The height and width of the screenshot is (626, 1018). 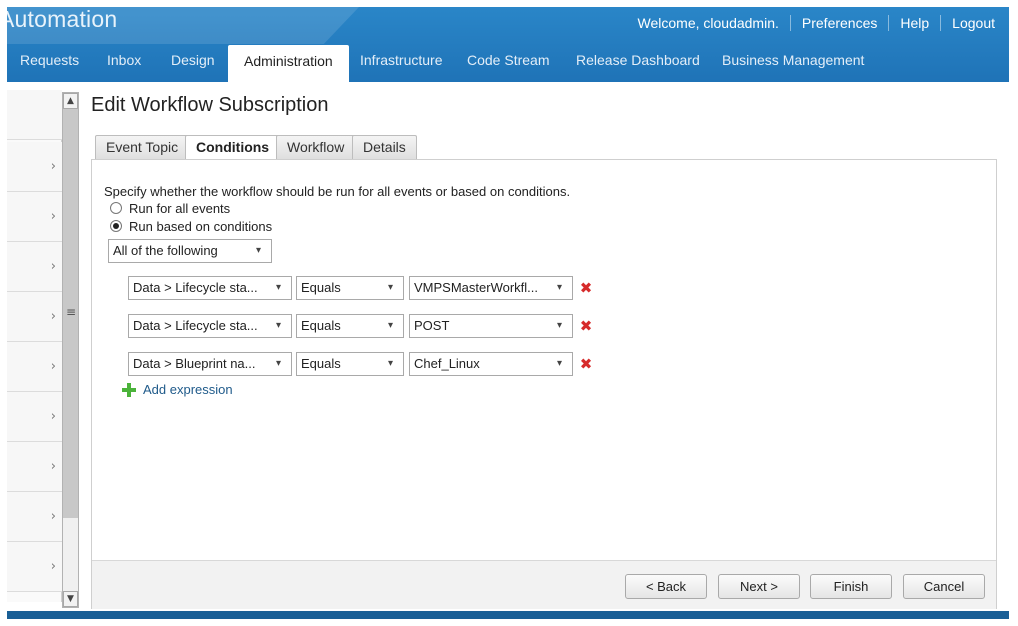 What do you see at coordinates (70, 101) in the screenshot?
I see `scroll-up-icon: ▲` at bounding box center [70, 101].